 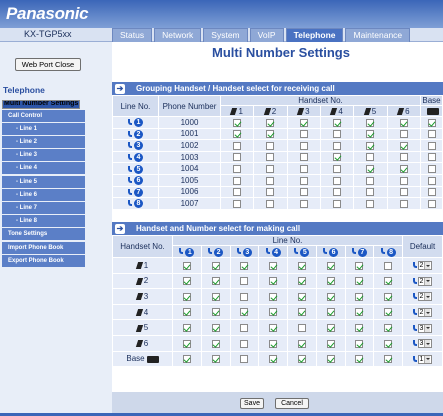 What do you see at coordinates (425, 328) in the screenshot?
I see `default-line-select: 3` at bounding box center [425, 328].